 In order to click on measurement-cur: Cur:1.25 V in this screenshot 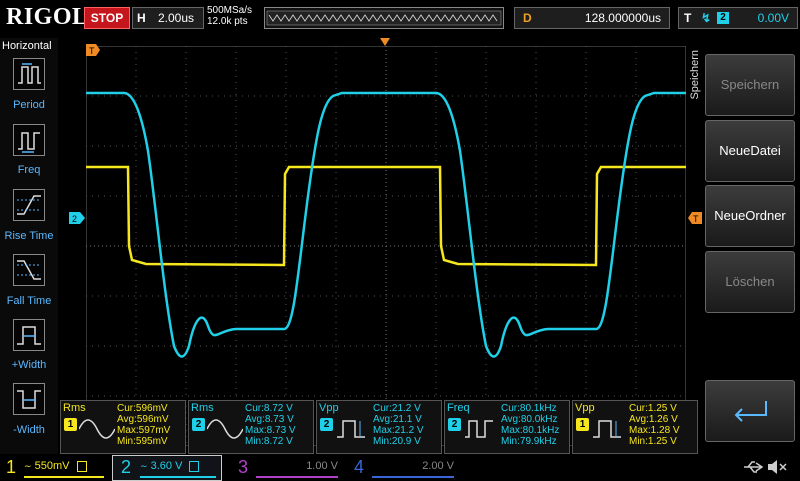, I will do `click(653, 408)`.